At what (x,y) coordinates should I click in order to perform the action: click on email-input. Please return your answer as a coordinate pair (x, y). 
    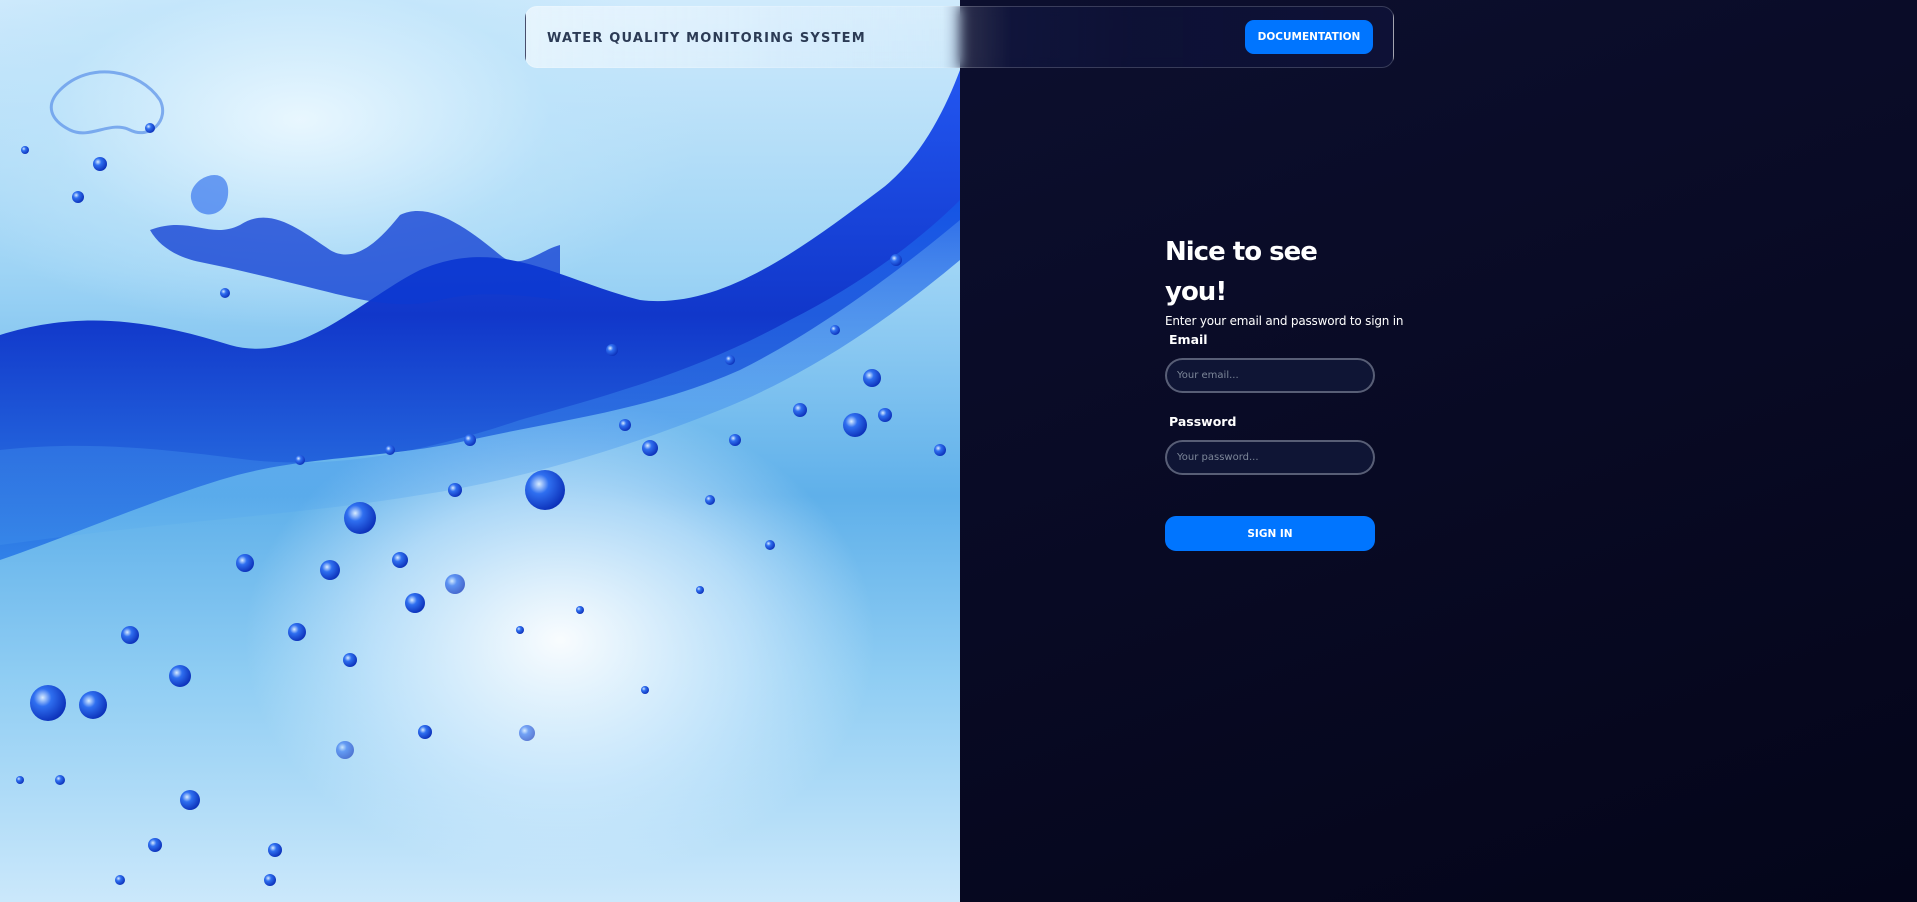
    Looking at the image, I should click on (1270, 375).